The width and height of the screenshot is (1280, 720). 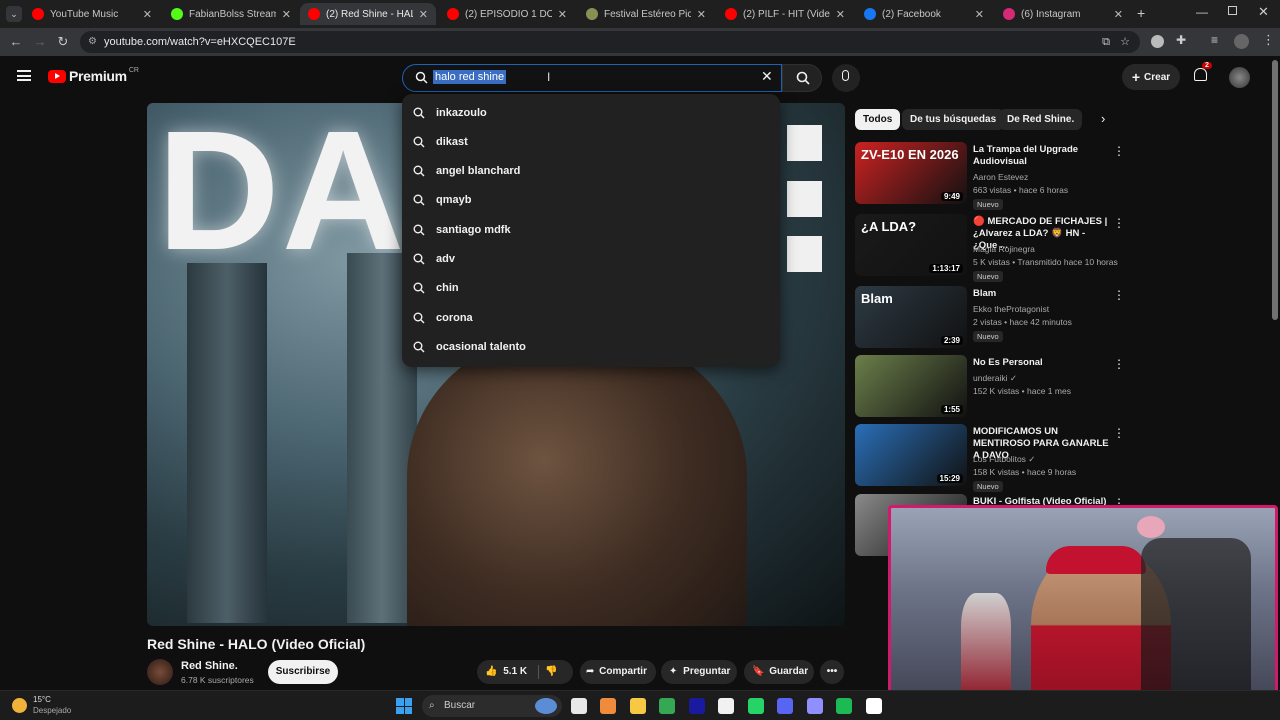 I want to click on notifications-button: 2, so click(x=1203, y=71).